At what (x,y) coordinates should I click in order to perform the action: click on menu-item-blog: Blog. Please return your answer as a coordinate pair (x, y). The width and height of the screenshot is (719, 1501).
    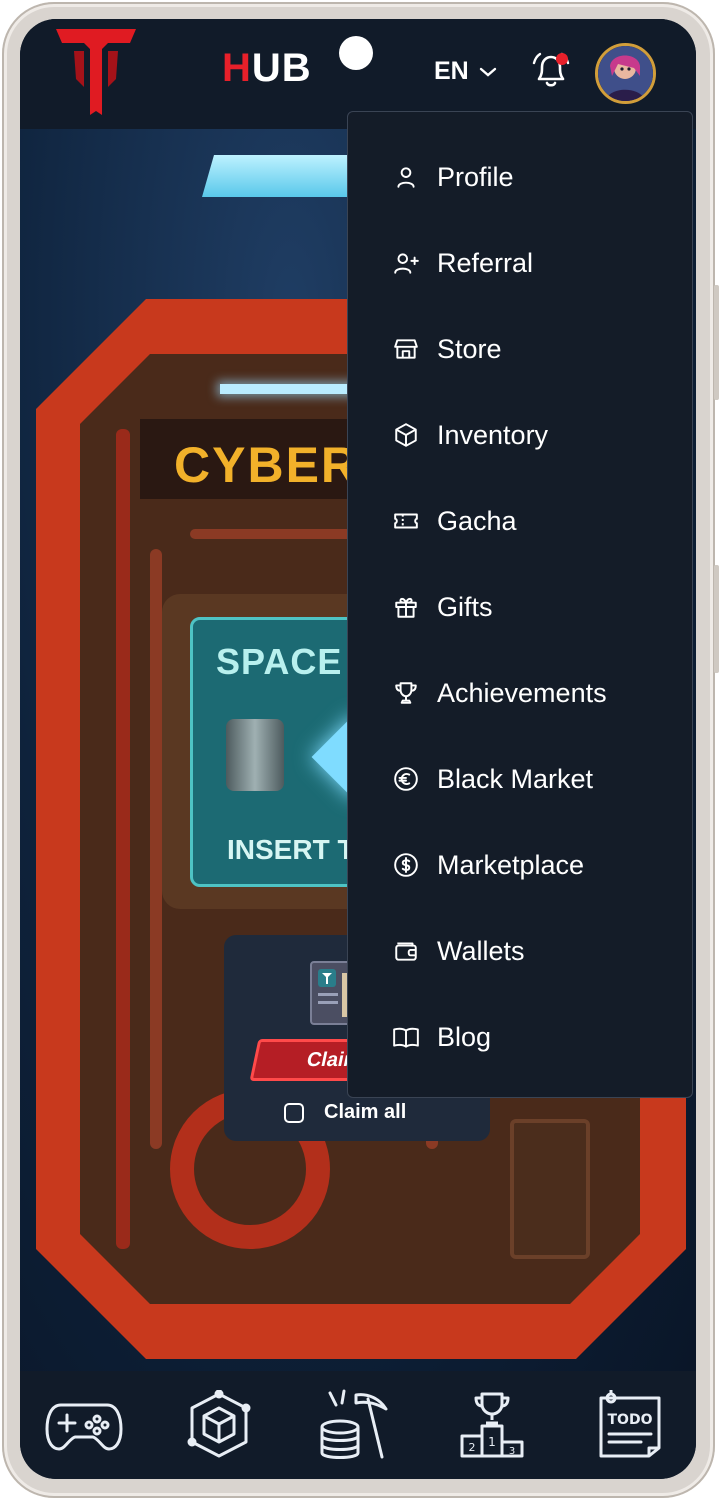
    Looking at the image, I should click on (521, 1037).